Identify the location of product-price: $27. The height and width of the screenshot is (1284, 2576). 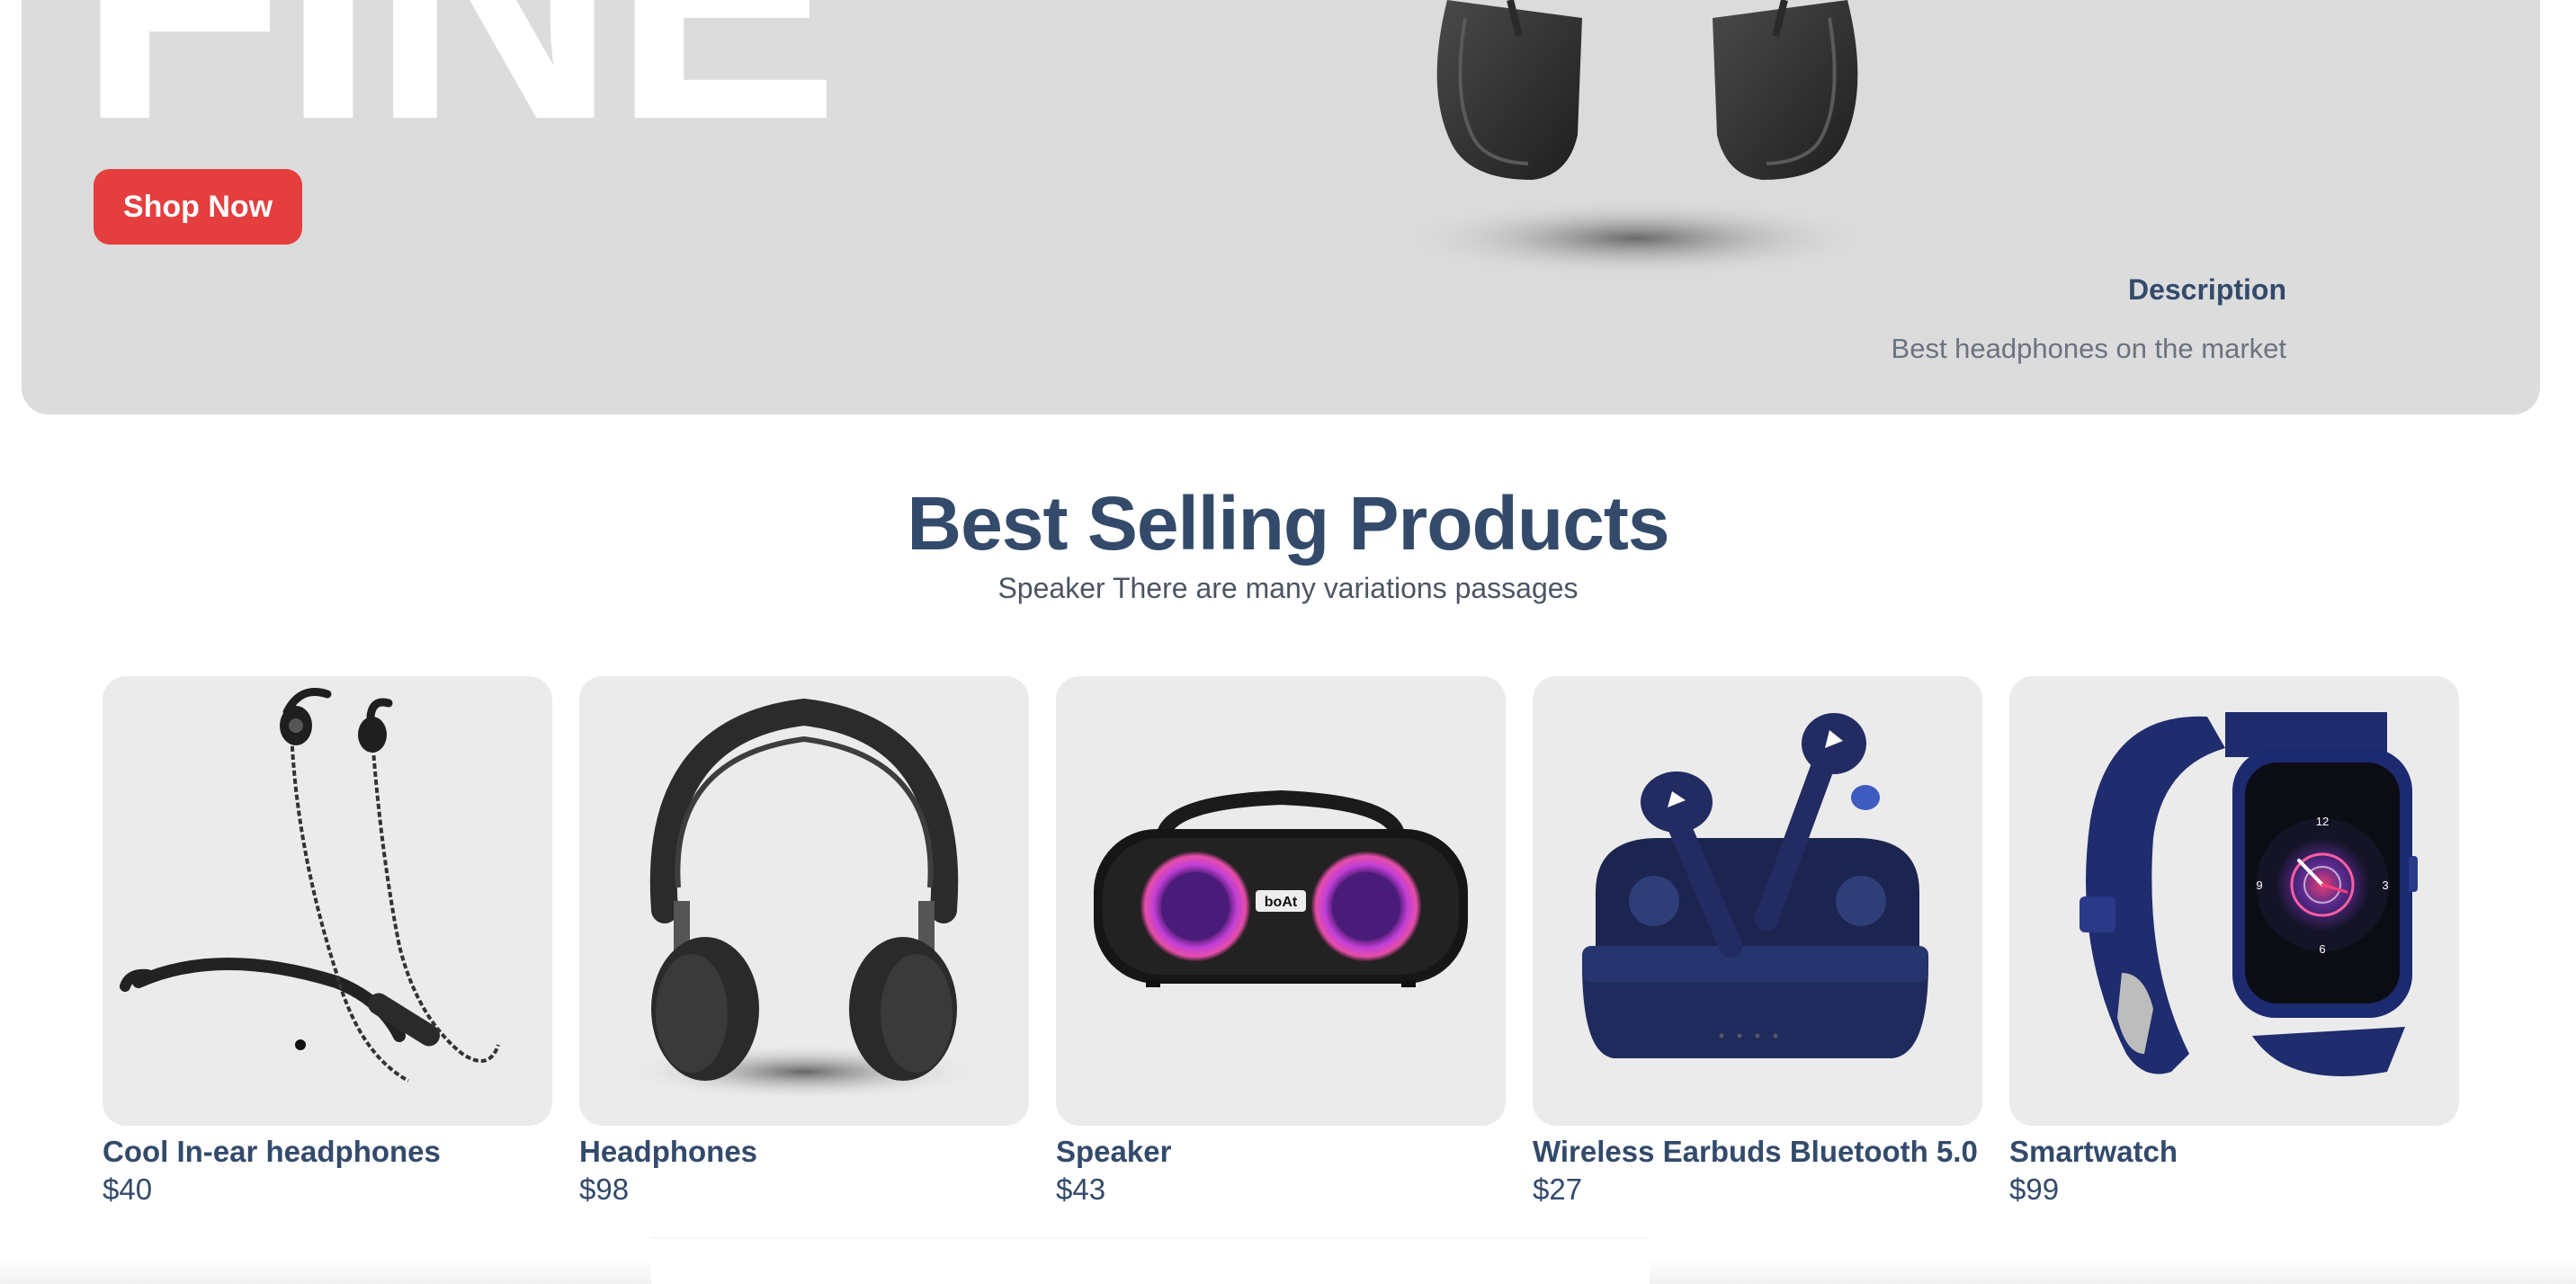
(1558, 1189).